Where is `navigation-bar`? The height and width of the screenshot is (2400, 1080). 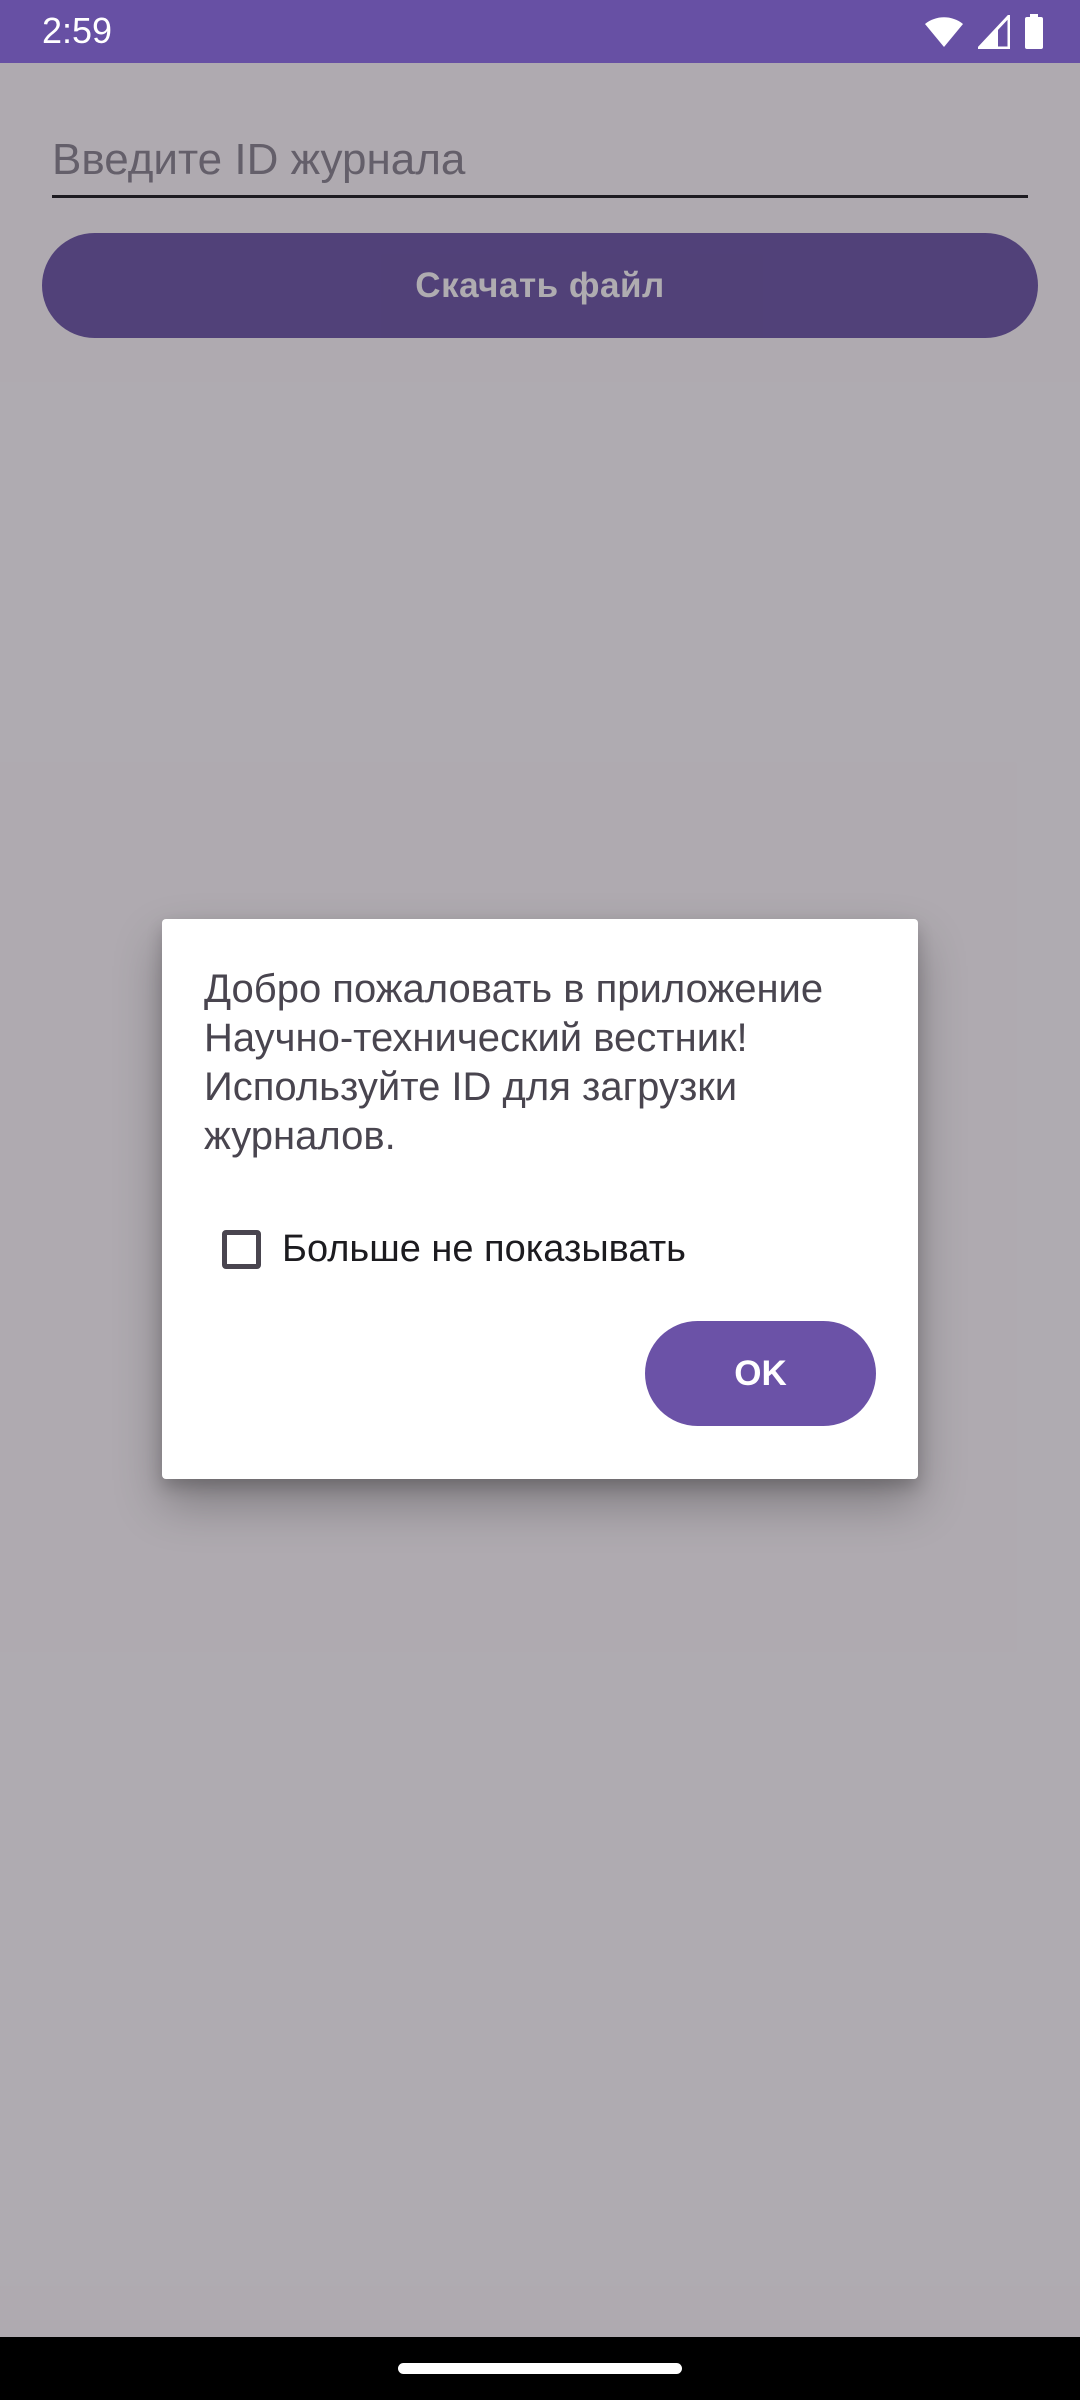
navigation-bar is located at coordinates (540, 2368).